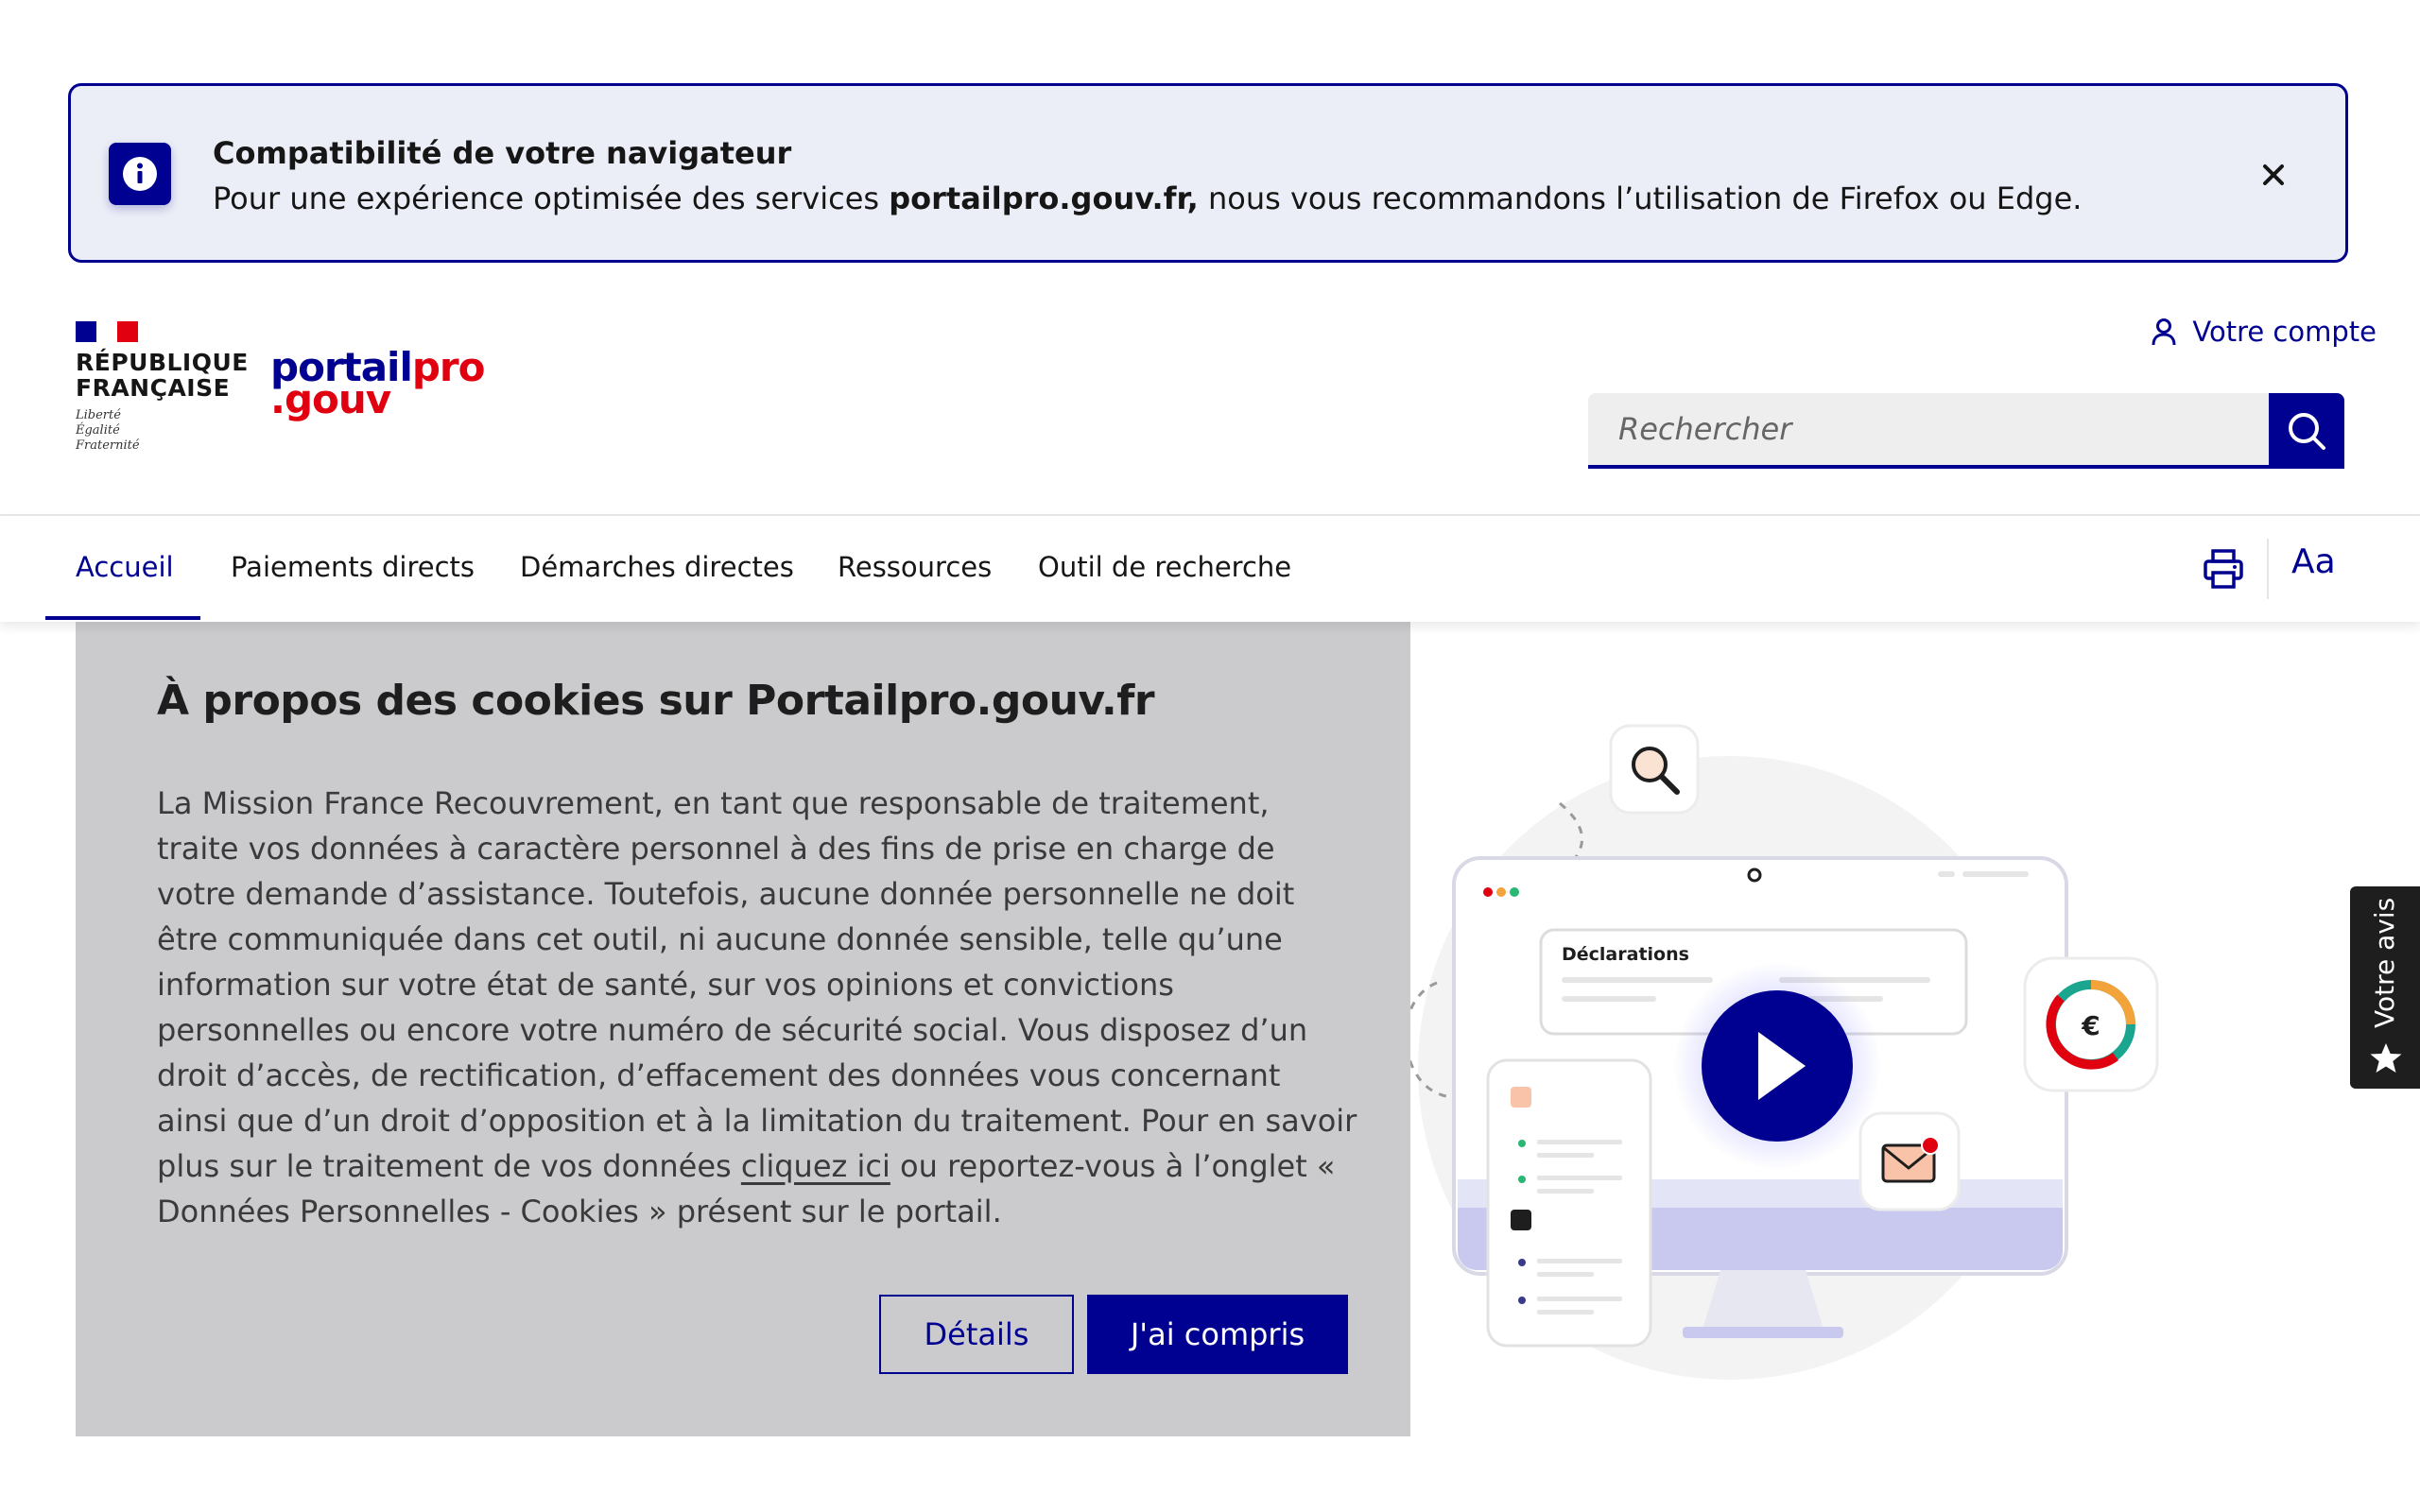 This screenshot has width=2420, height=1512. Describe the element at coordinates (2384, 962) in the screenshot. I see `feedback-label: Votre avis` at that location.